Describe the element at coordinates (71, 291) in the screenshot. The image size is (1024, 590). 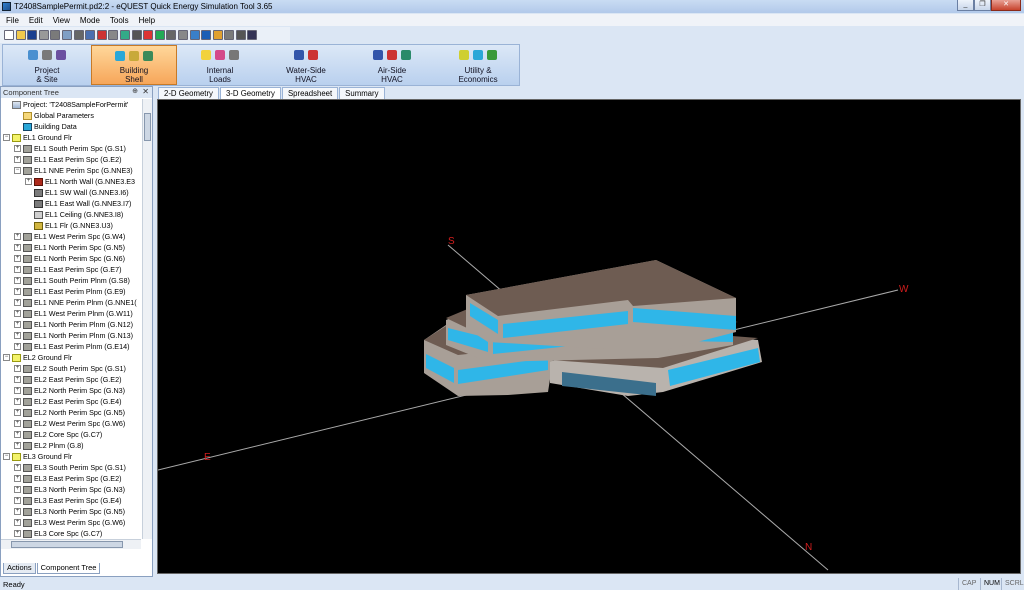
I see `tree-node: + EL1 East Perim Plnm (G.E9)` at that location.